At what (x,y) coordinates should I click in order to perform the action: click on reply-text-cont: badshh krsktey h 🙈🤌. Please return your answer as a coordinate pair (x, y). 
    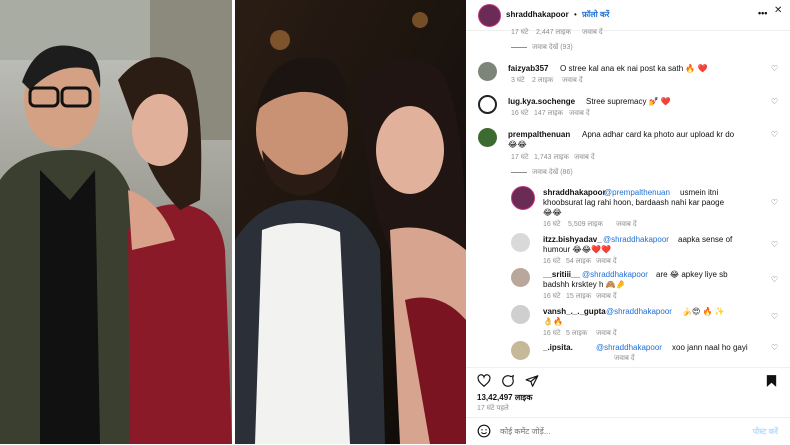
    Looking at the image, I should click on (584, 284).